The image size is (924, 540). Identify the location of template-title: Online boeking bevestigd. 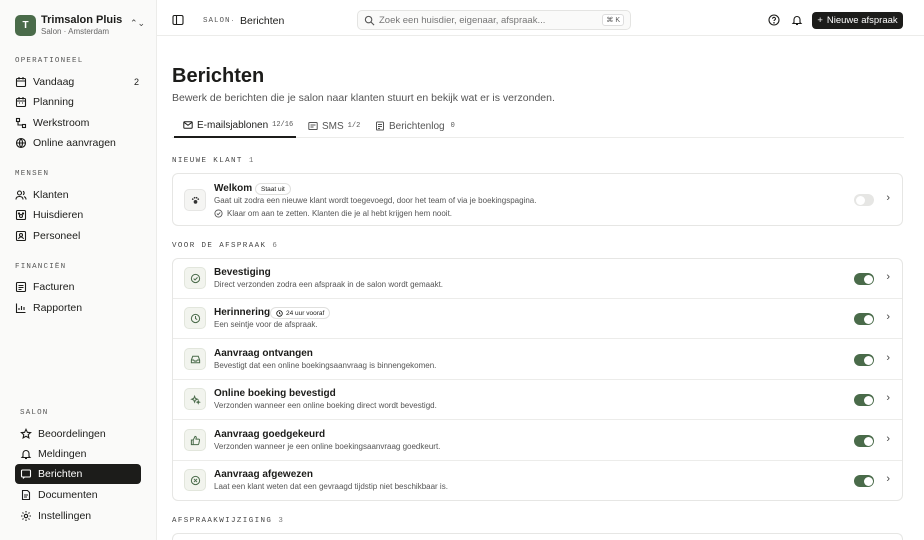
(275, 393).